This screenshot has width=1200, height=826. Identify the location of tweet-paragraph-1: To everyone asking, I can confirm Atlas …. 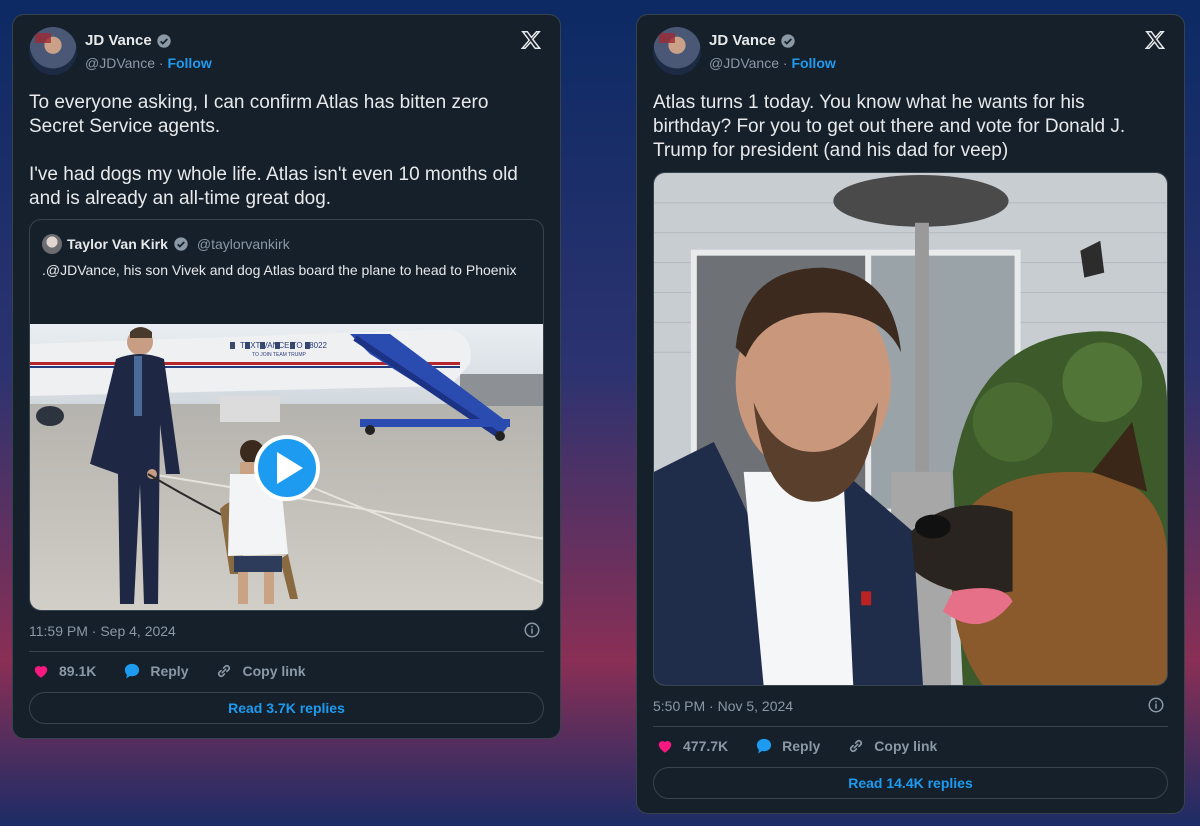
(261, 114).